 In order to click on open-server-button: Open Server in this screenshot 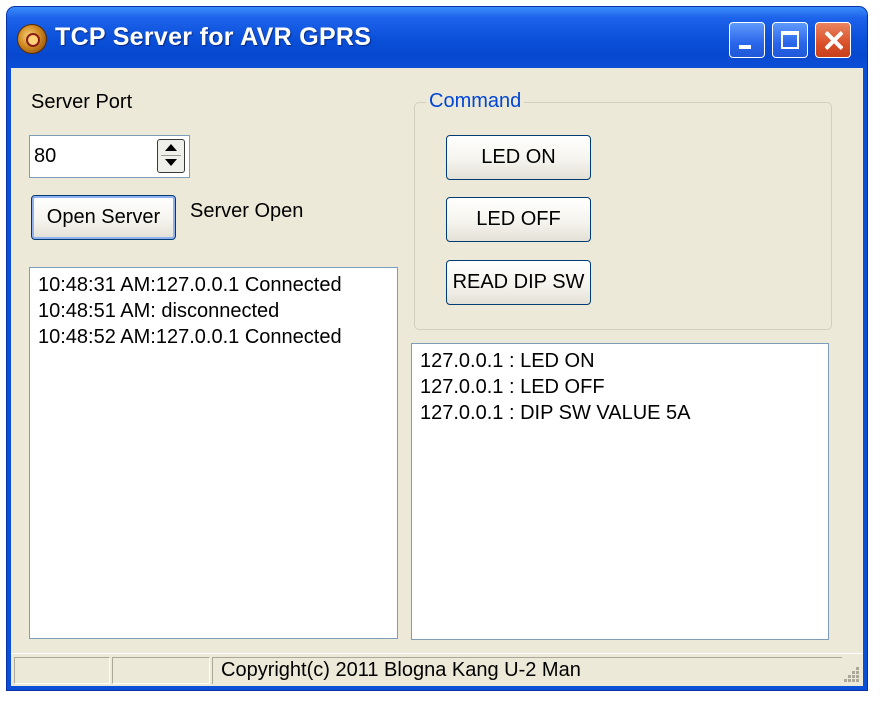, I will do `click(103, 217)`.